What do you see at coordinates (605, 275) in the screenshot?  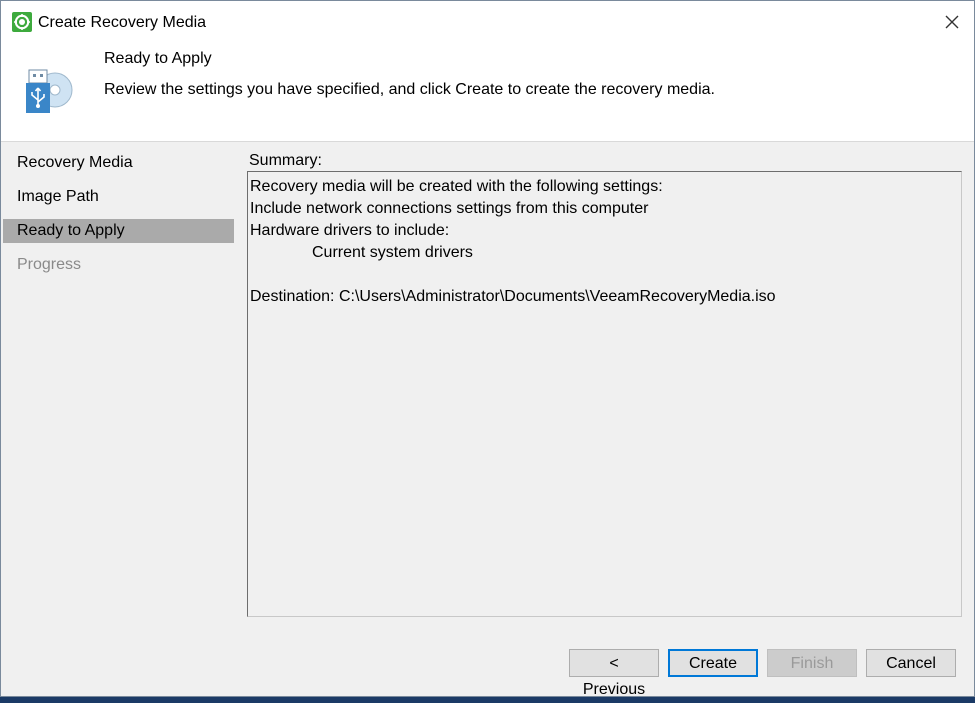 I see `summary-line` at bounding box center [605, 275].